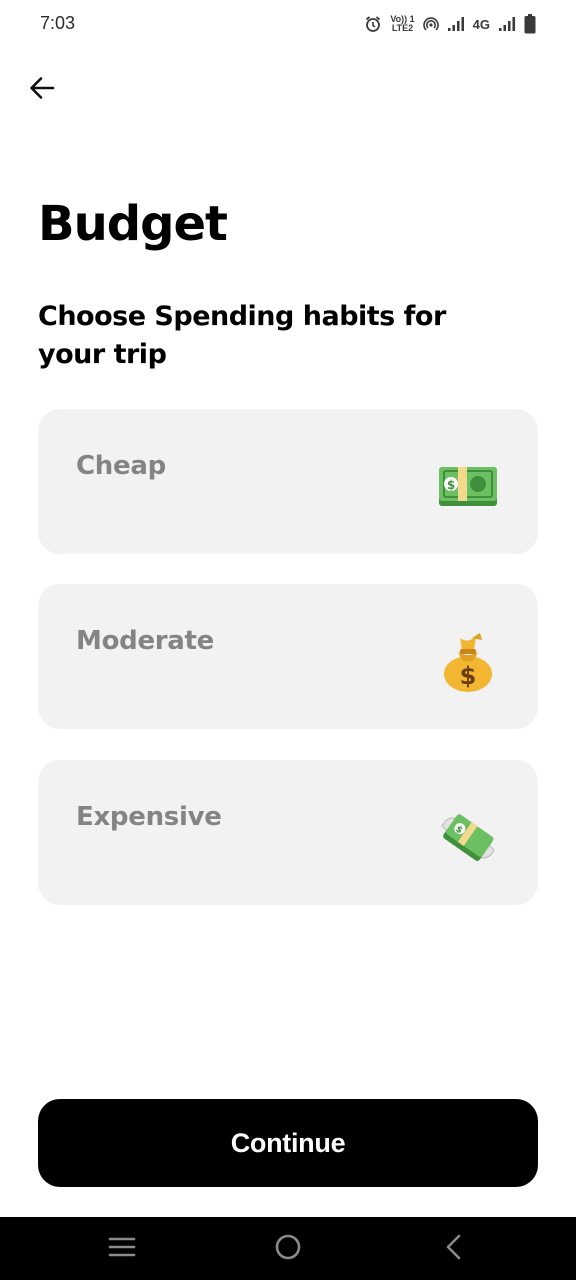 The image size is (576, 1280). I want to click on home-button, so click(288, 1248).